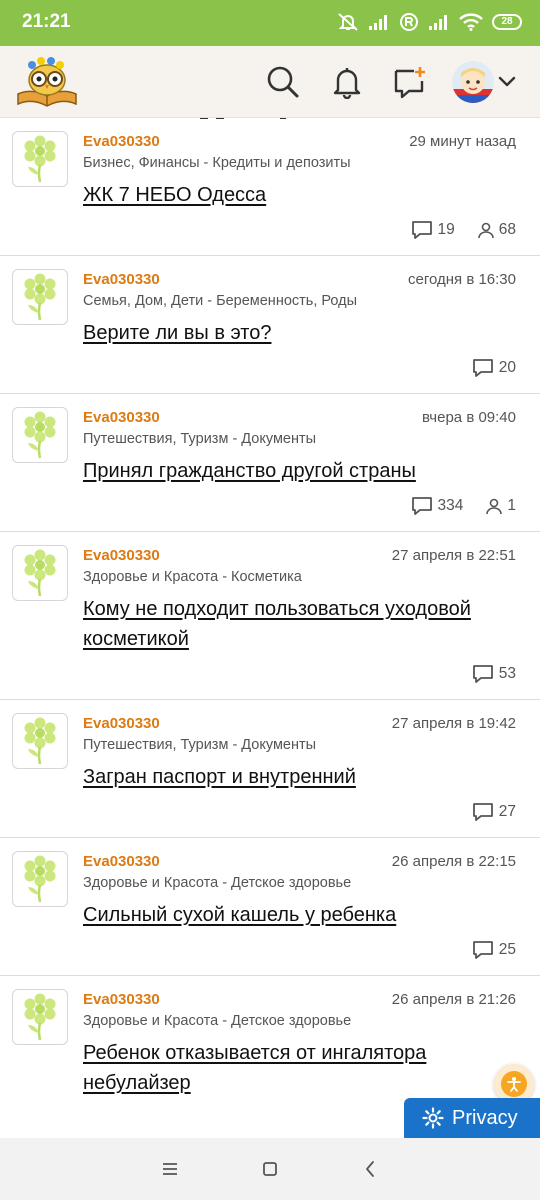  What do you see at coordinates (453, 999) in the screenshot?
I see `post-date: 26 апреля в 21:26` at bounding box center [453, 999].